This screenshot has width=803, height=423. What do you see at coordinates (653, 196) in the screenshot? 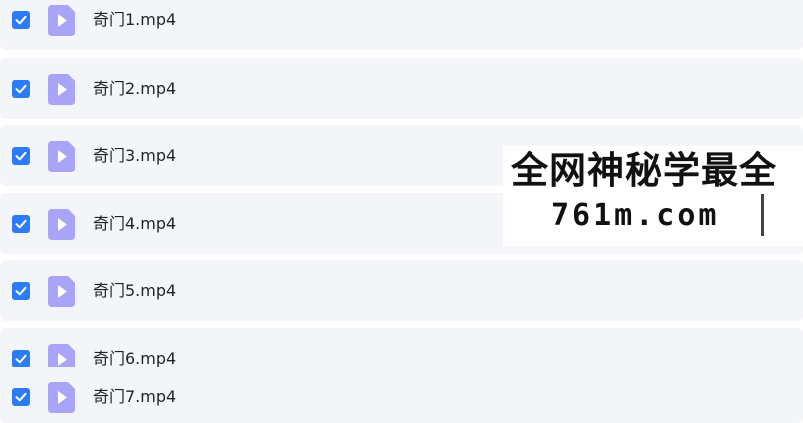
I see `watermark: 全网神秘学最全 761m.com` at bounding box center [653, 196].